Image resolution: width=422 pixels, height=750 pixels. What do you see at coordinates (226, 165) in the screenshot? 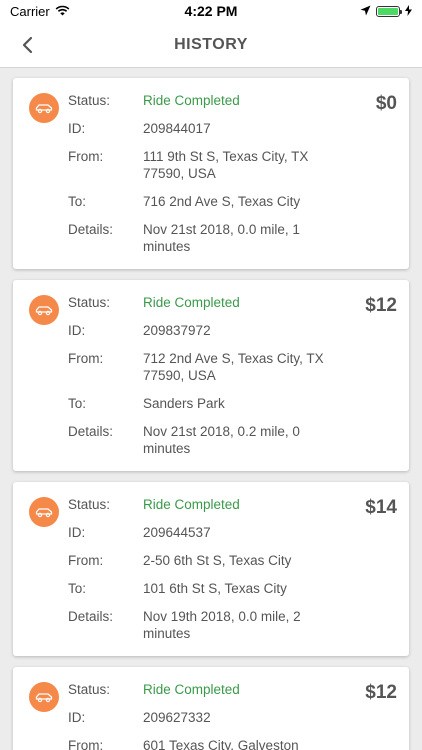
I see `from-value: 111 9th St S, Texas City, TX 77590, USA` at bounding box center [226, 165].